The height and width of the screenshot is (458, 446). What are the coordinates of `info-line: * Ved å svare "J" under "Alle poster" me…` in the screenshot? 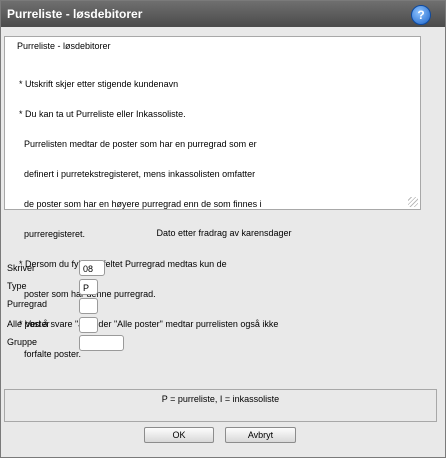 It's located at (149, 324).